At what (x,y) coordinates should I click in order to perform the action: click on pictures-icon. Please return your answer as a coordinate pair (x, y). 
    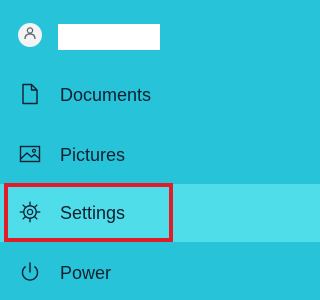
    Looking at the image, I should click on (30, 154).